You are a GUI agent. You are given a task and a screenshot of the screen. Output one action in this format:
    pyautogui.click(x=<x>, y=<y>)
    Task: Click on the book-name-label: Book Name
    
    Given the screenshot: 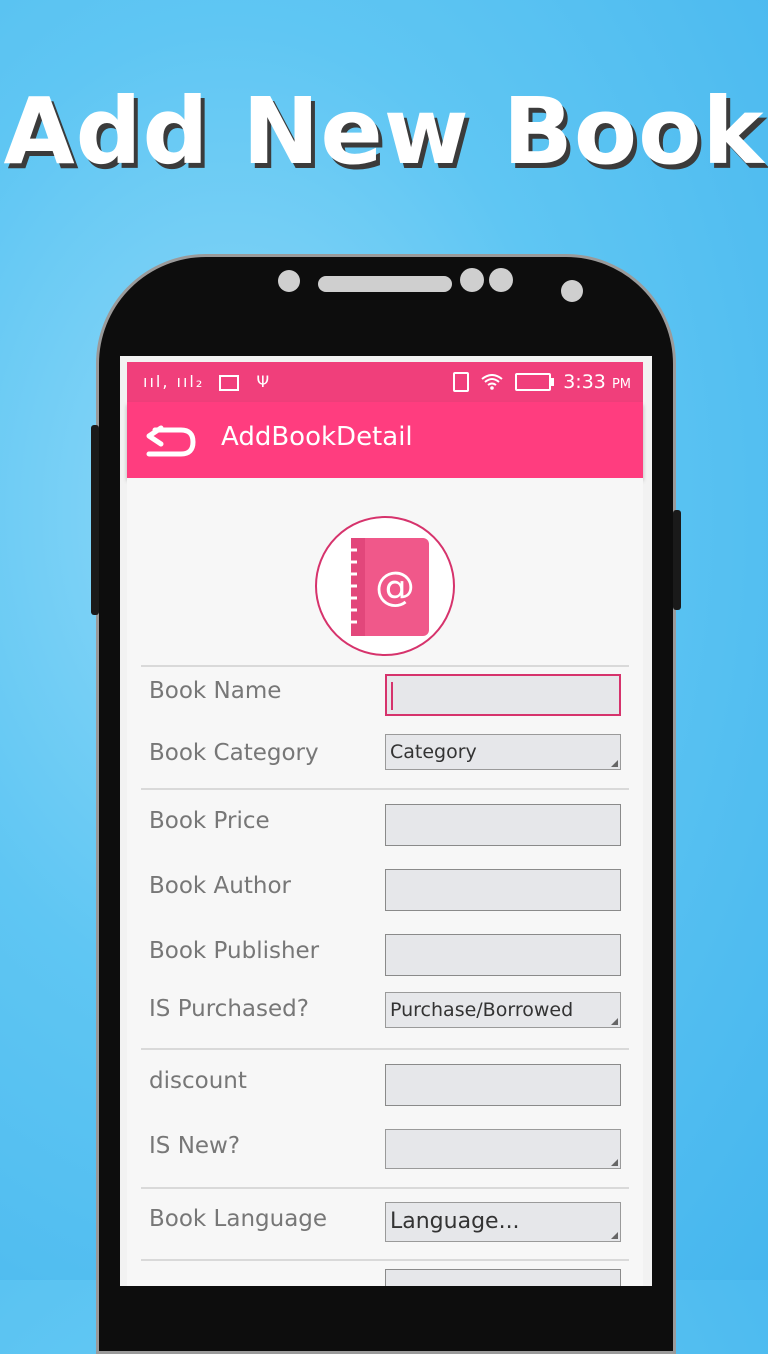 What is the action you would take?
    pyautogui.click(x=215, y=691)
    